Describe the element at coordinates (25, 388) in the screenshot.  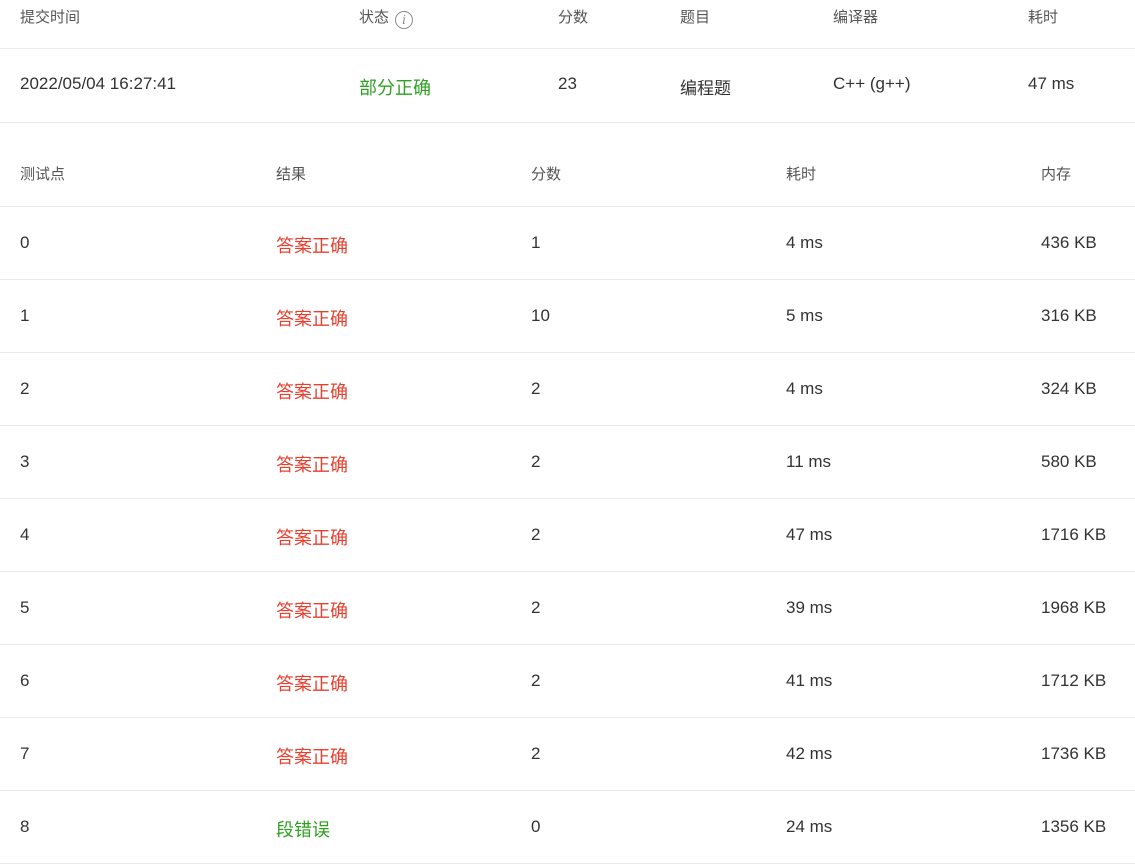
I see `test-case-id: 2` at that location.